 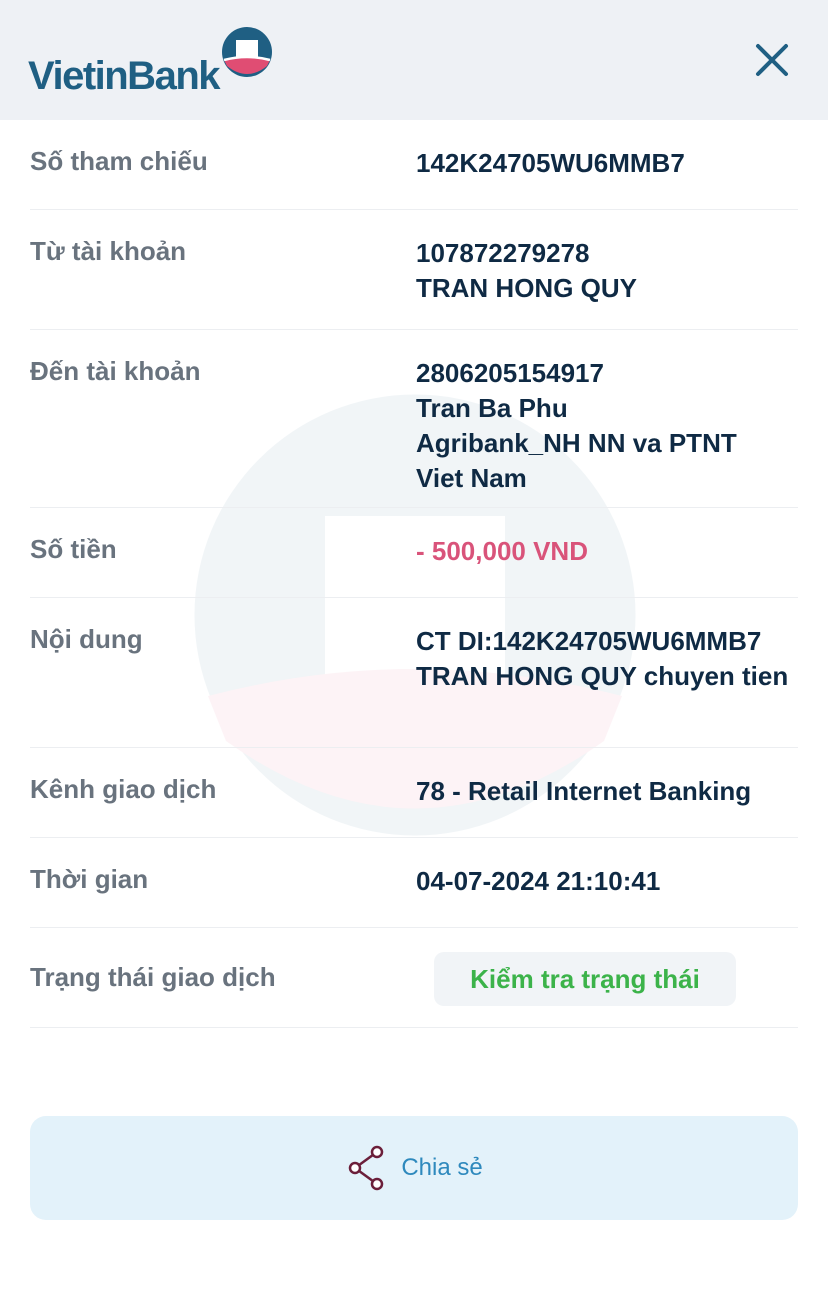 What do you see at coordinates (414, 978) in the screenshot?
I see `row-status: Trạng thái giao dịch Kiểm tra trạng thái` at bounding box center [414, 978].